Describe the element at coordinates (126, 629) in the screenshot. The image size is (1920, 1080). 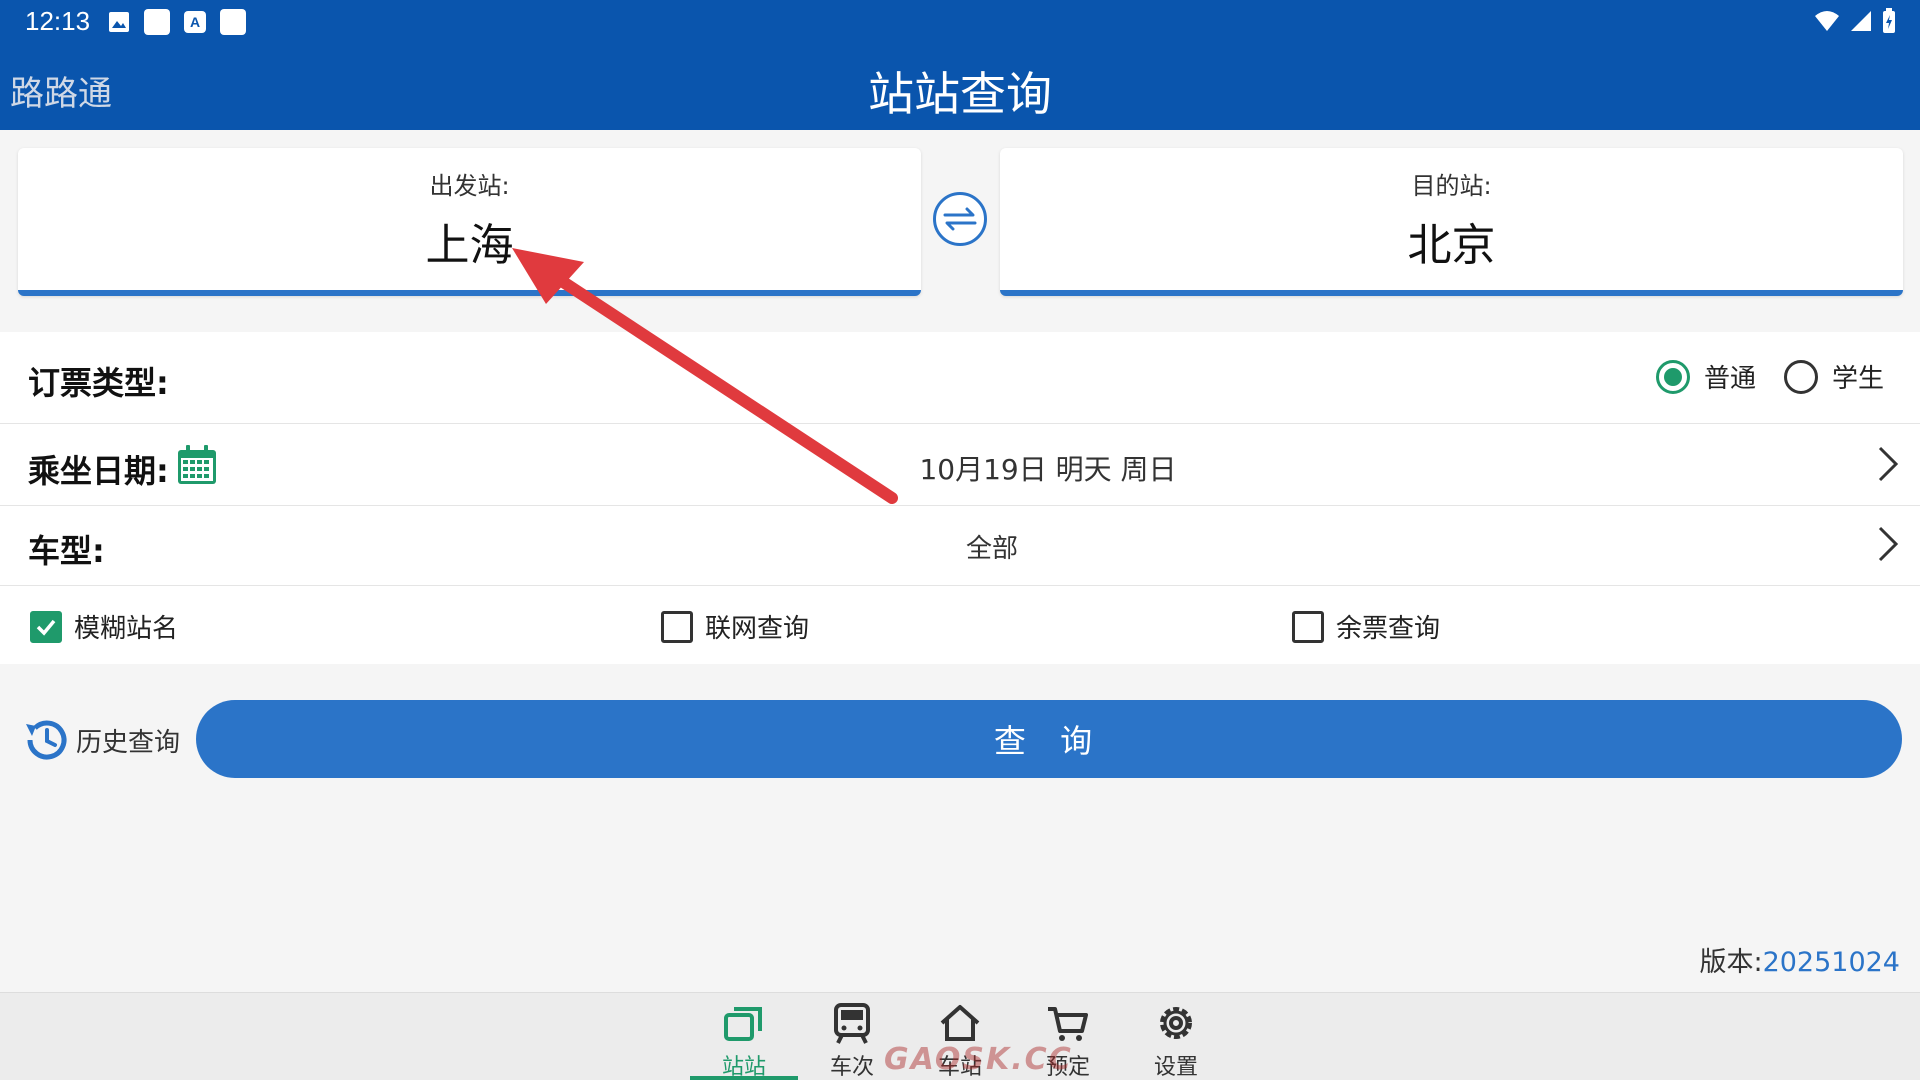
I see `fuzzy-station-label: 模糊站名` at that location.